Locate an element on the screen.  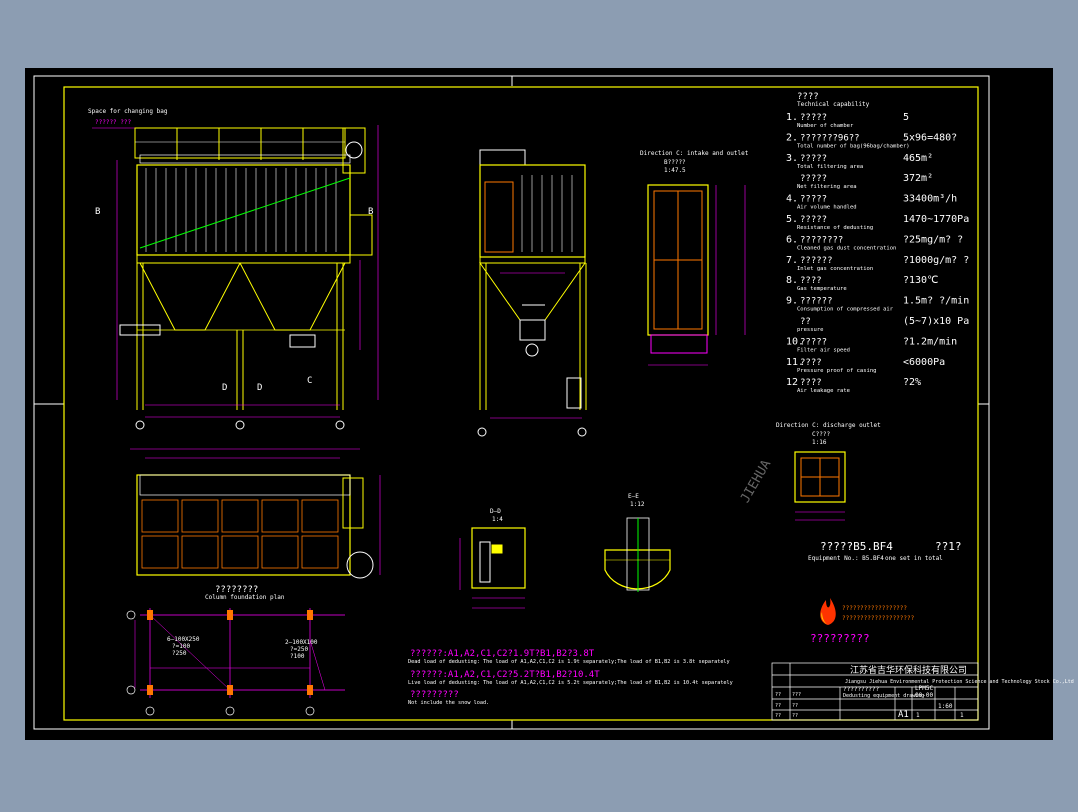
param-value: 5x96=480? is located at coordinates (930, 137).